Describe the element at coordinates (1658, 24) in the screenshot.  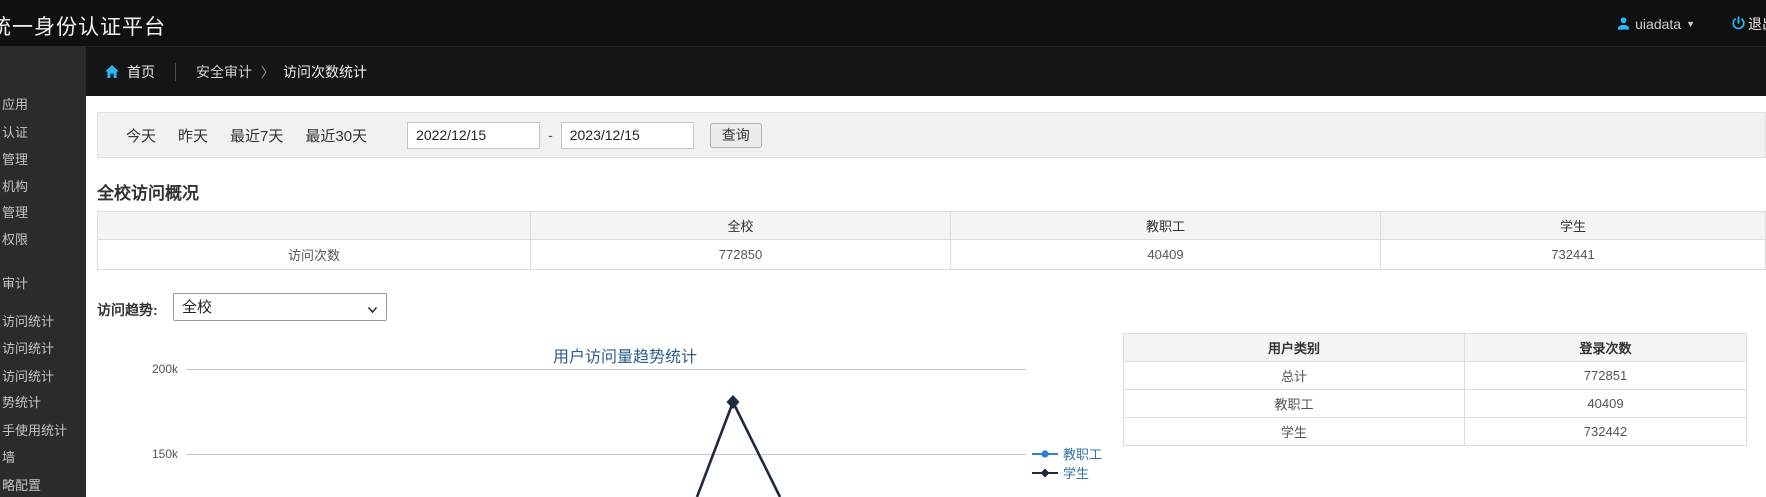
I see `username-dropdown: uiadata` at that location.